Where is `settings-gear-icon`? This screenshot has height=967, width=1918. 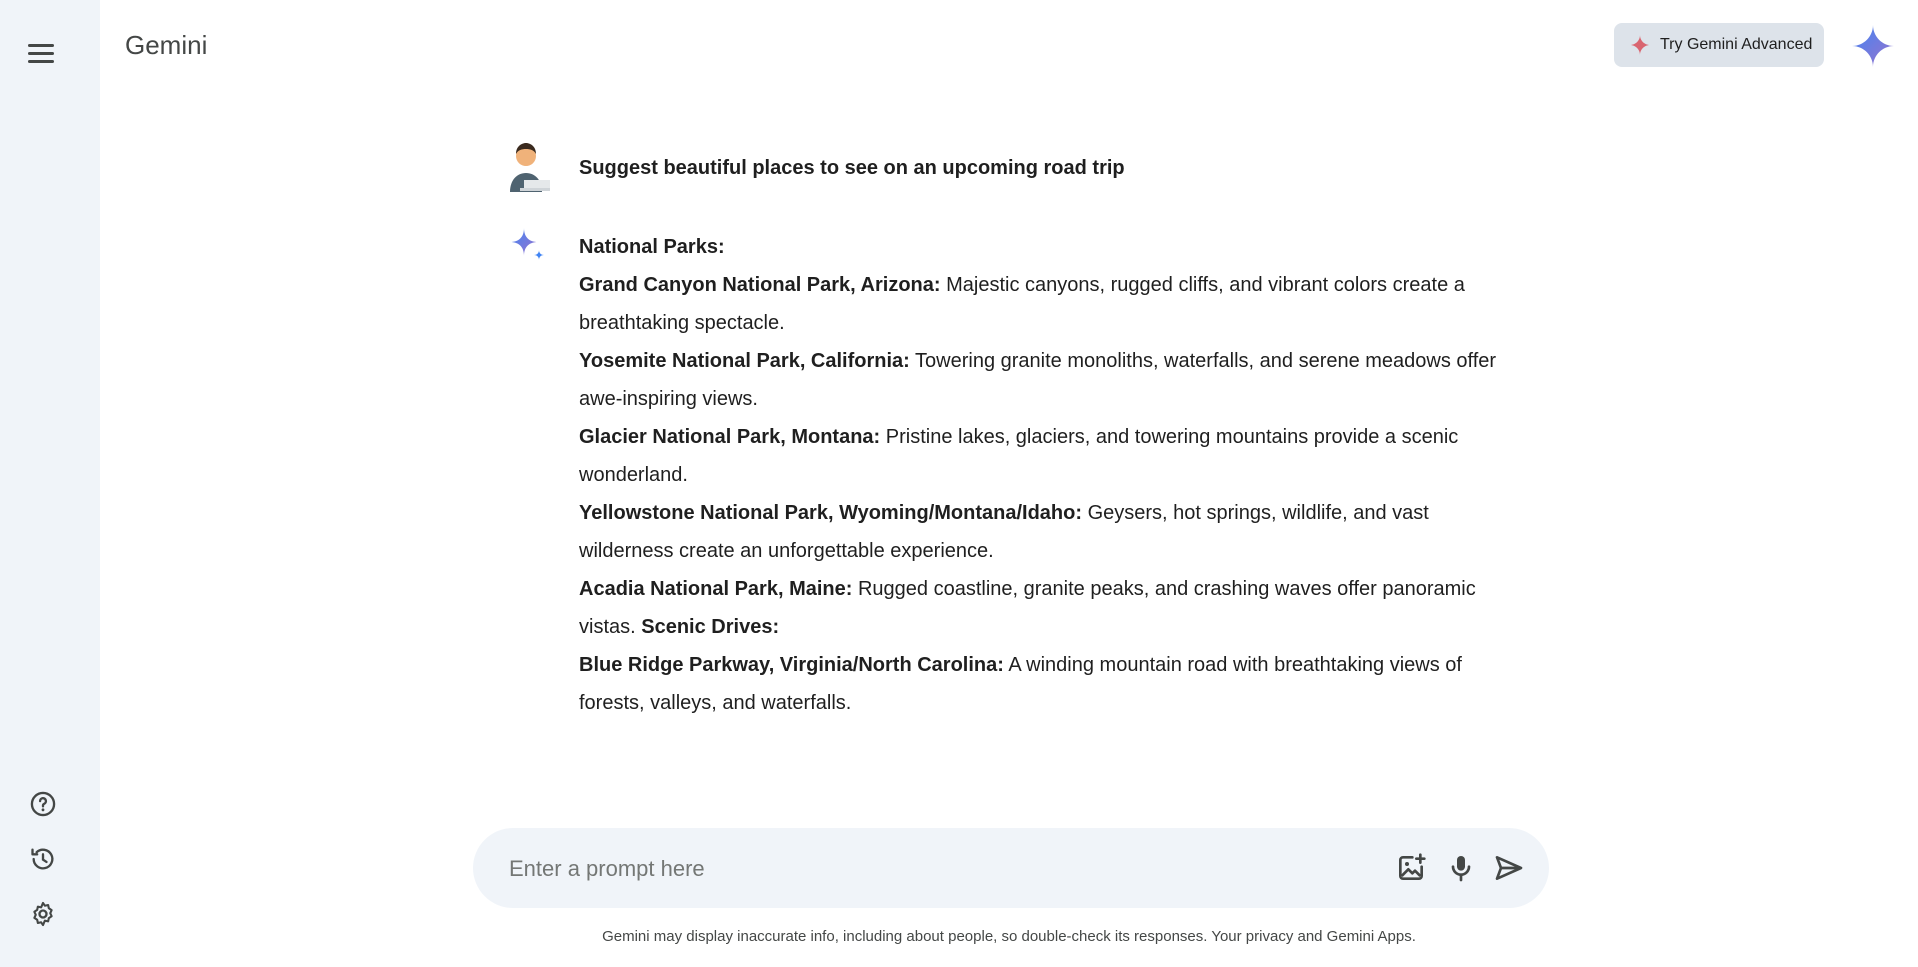
settings-gear-icon is located at coordinates (43, 914).